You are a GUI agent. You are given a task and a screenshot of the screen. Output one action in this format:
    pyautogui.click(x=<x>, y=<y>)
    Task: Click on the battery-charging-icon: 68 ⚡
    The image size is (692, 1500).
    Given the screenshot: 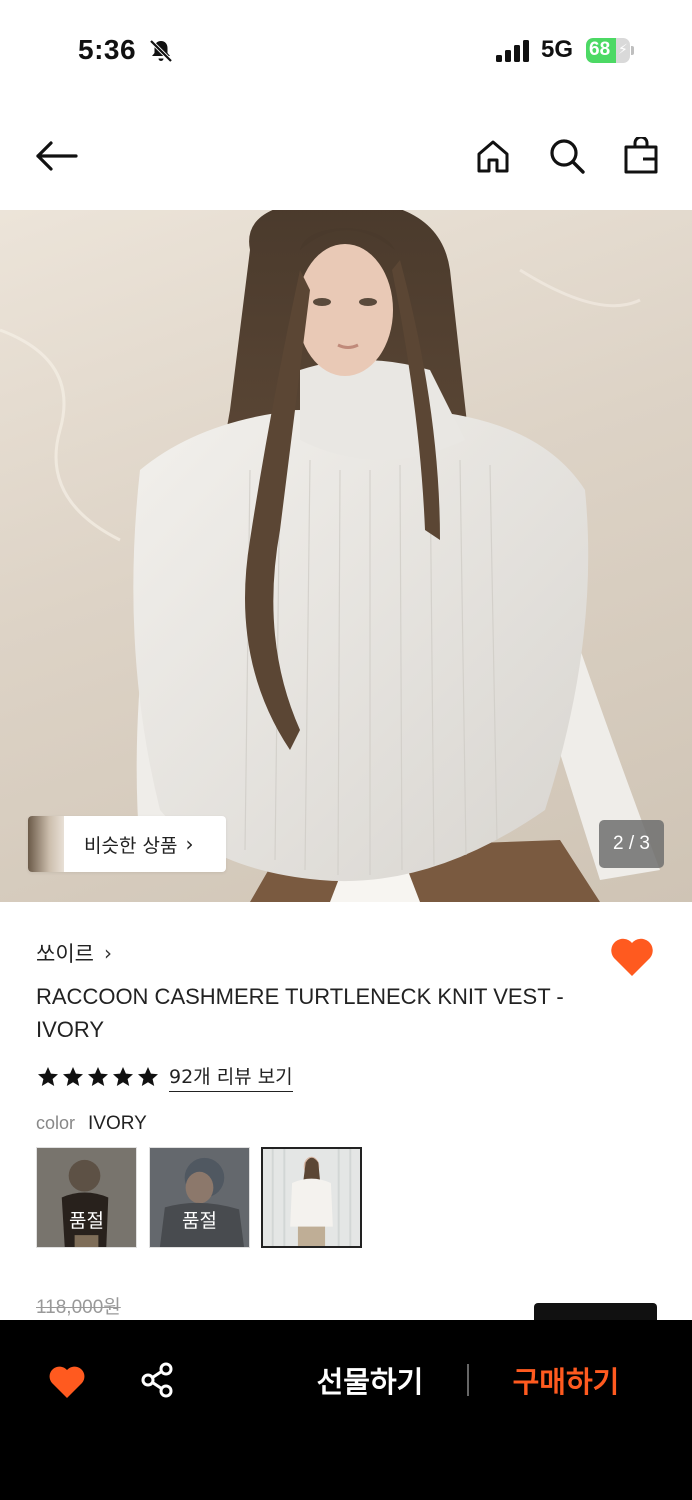 What is the action you would take?
    pyautogui.click(x=610, y=50)
    